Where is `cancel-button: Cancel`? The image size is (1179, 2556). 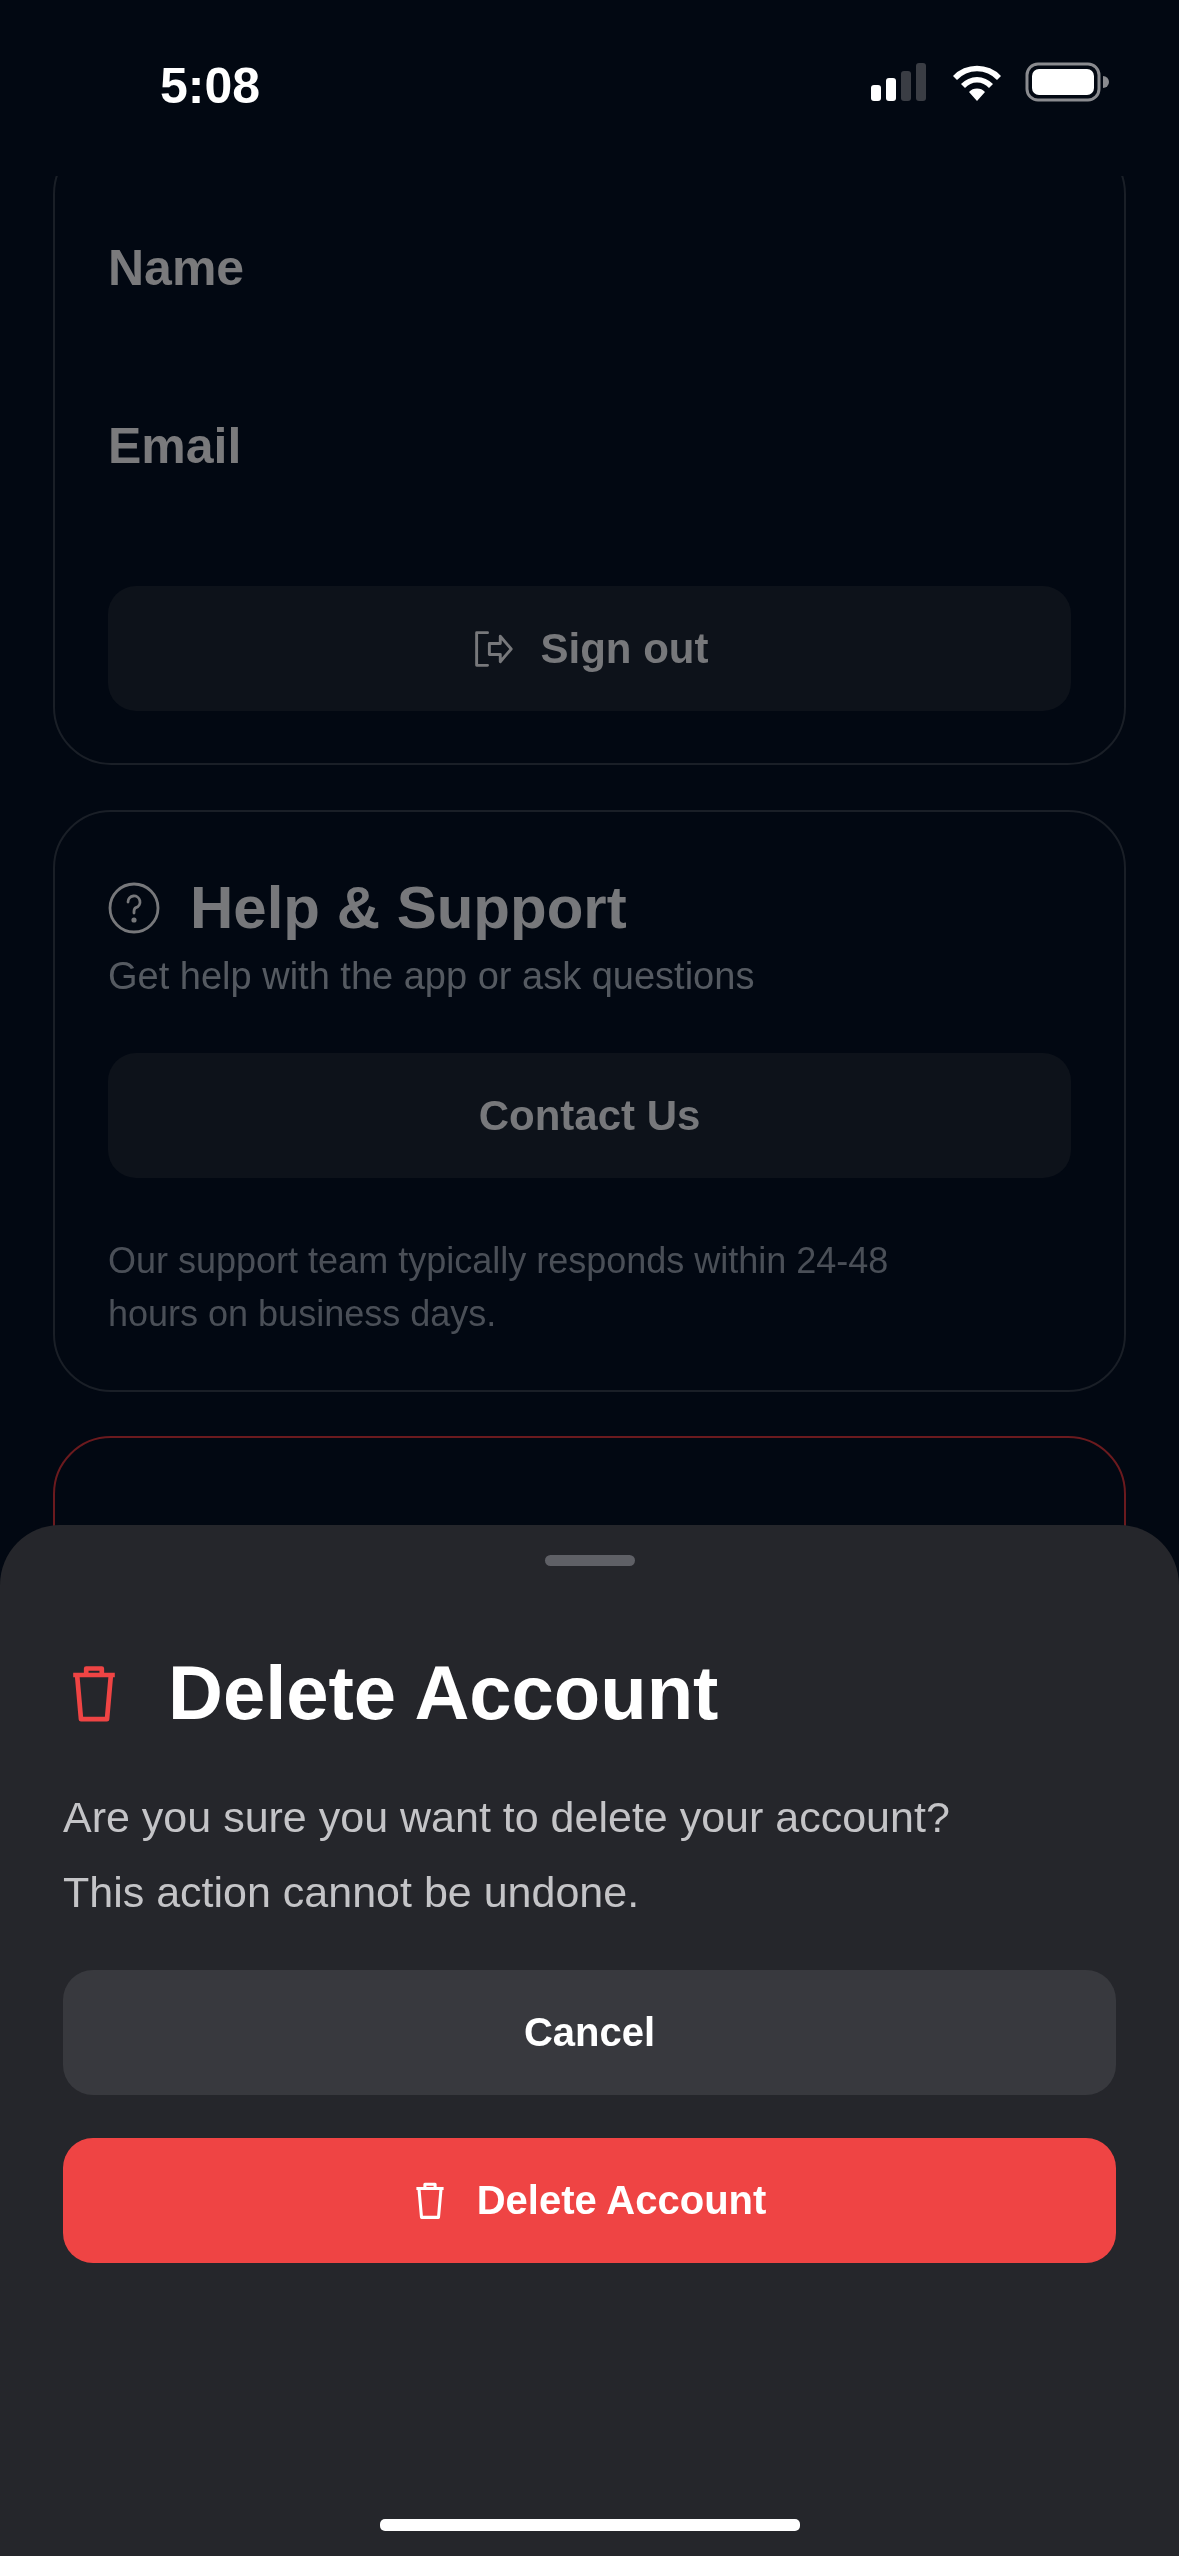 cancel-button: Cancel is located at coordinates (589, 2032).